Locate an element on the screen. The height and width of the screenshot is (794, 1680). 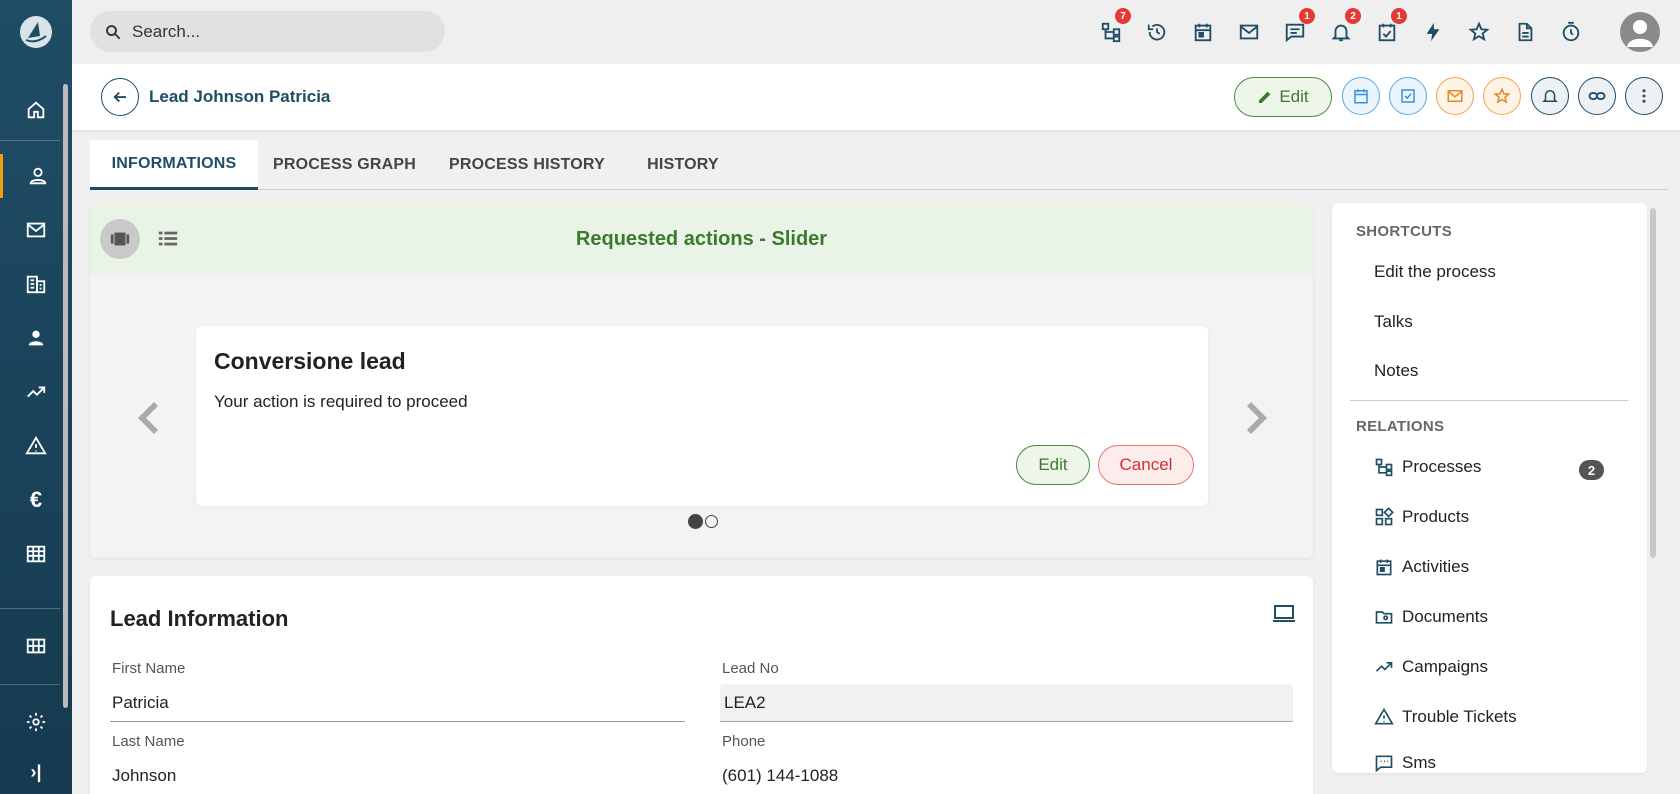
left-sidebar: € ›| is located at coordinates (36, 397).